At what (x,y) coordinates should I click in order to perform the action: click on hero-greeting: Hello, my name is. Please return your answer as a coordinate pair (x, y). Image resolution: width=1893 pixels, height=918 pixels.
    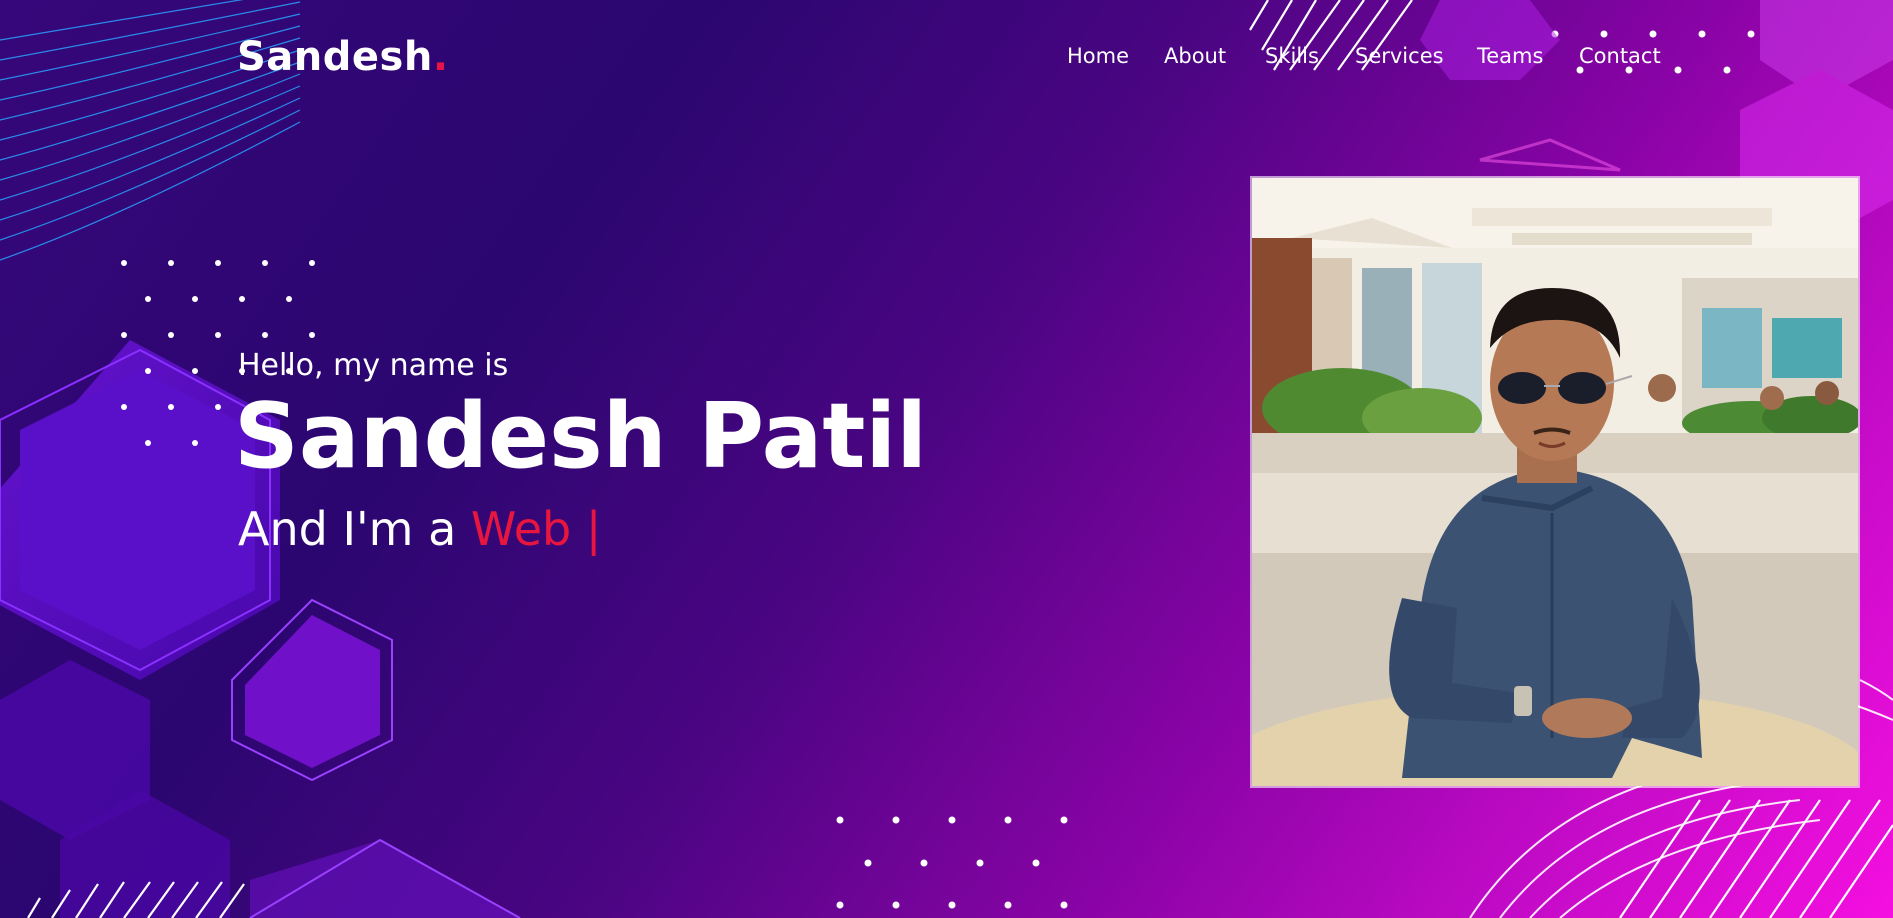
    Looking at the image, I should click on (373, 365).